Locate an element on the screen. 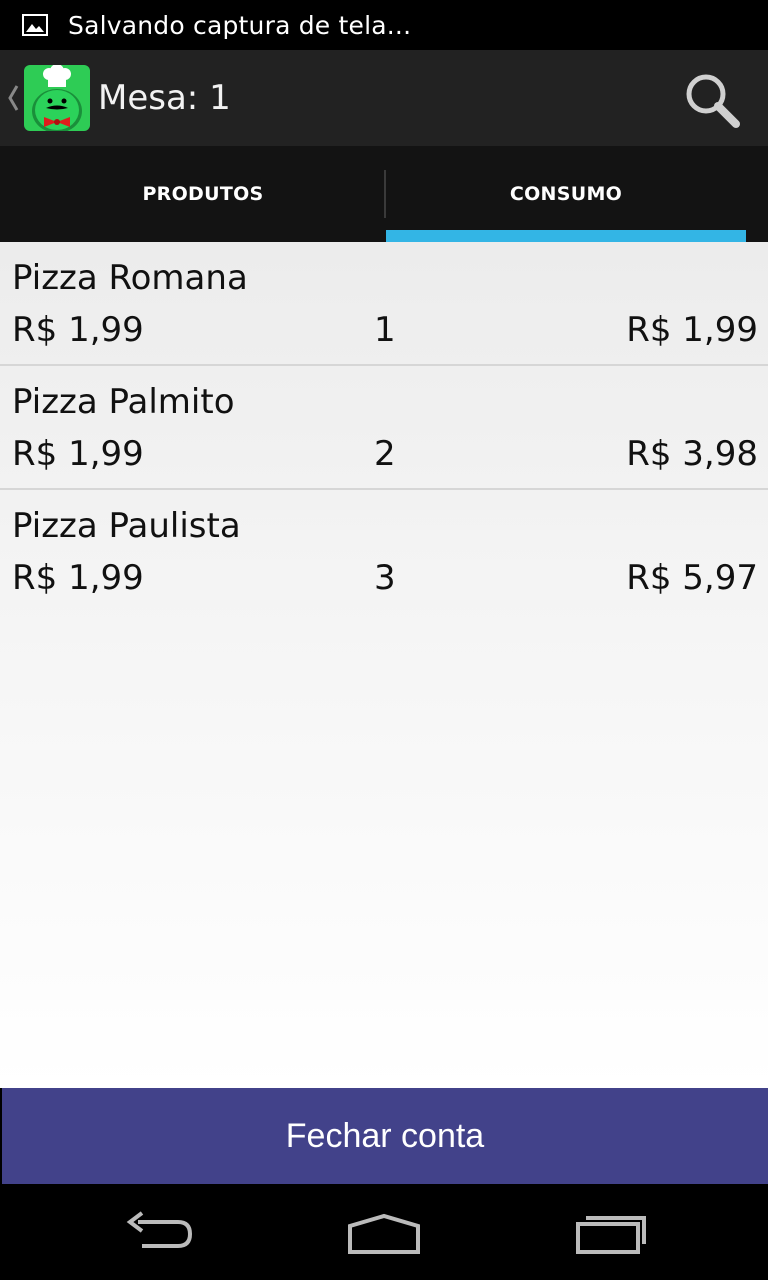 The width and height of the screenshot is (768, 1280). home-icon is located at coordinates (384, 1232).